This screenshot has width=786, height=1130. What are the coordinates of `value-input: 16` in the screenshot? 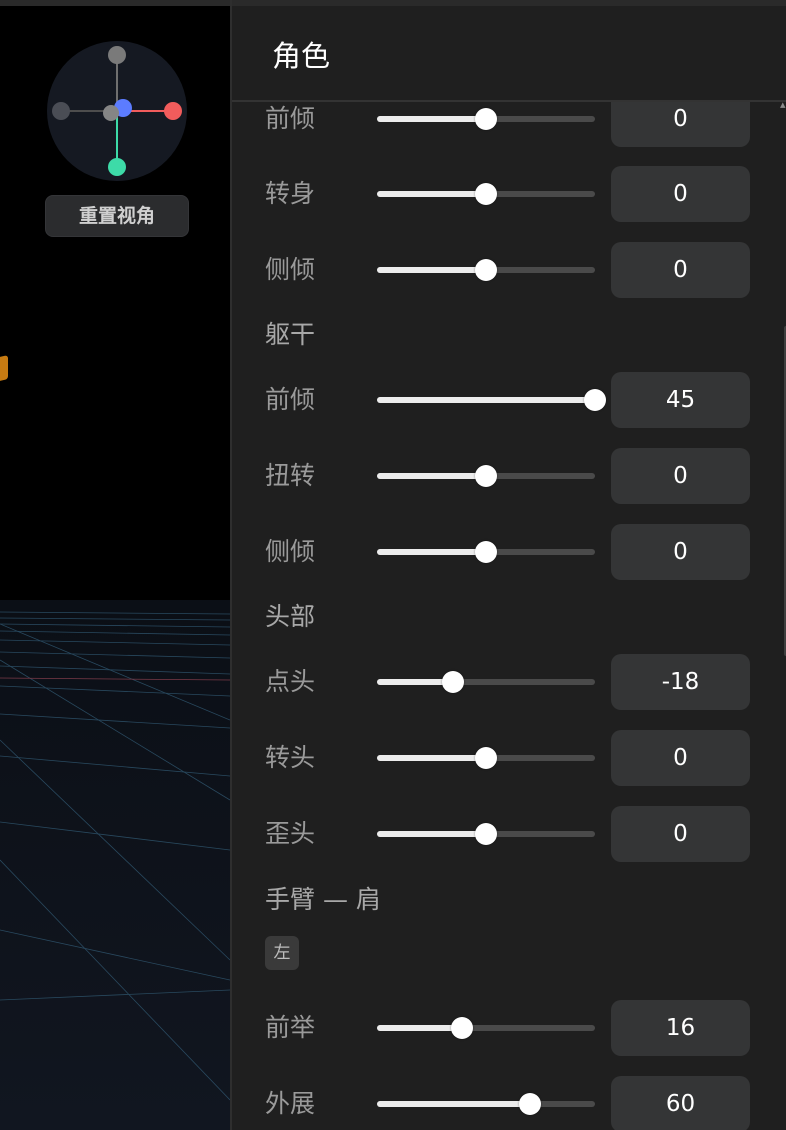 It's located at (680, 1028).